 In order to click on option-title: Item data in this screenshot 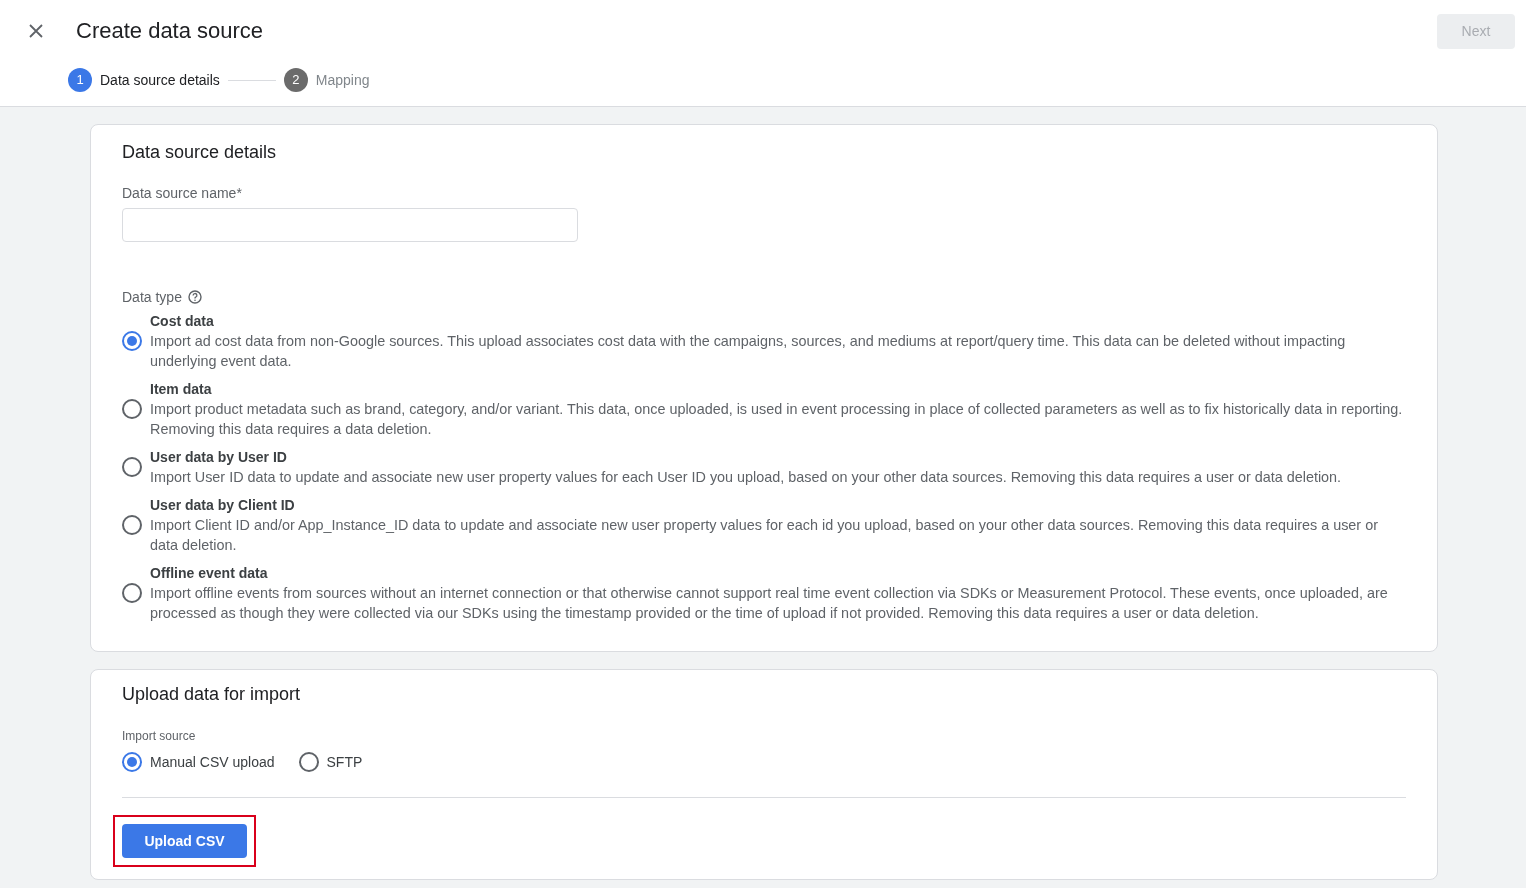, I will do `click(181, 389)`.